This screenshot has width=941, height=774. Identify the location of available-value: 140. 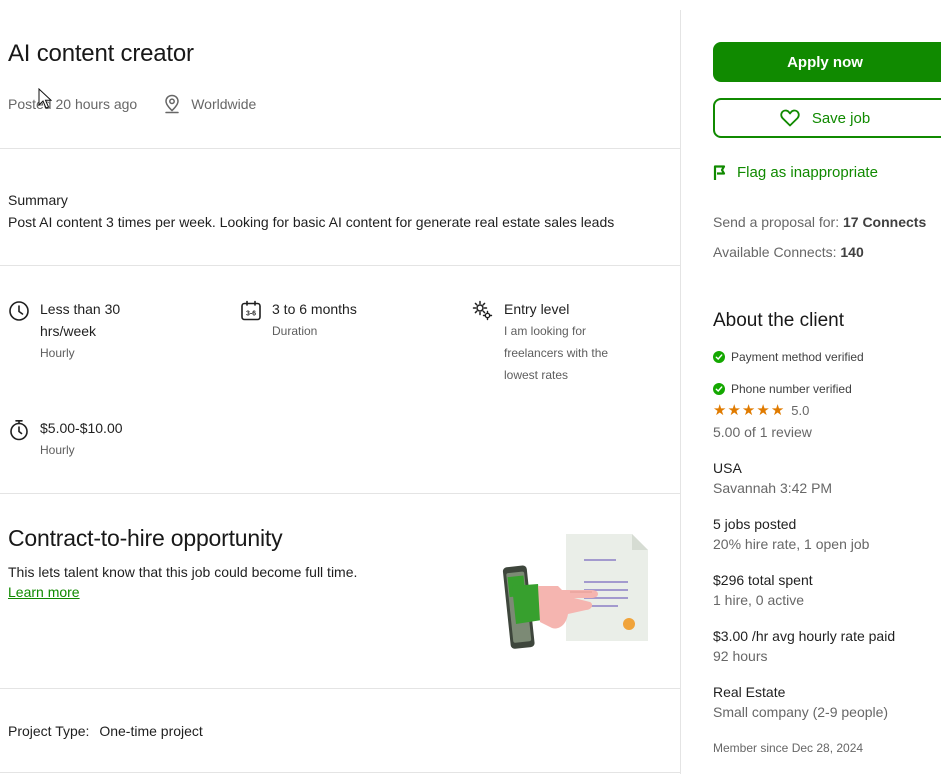
(852, 252).